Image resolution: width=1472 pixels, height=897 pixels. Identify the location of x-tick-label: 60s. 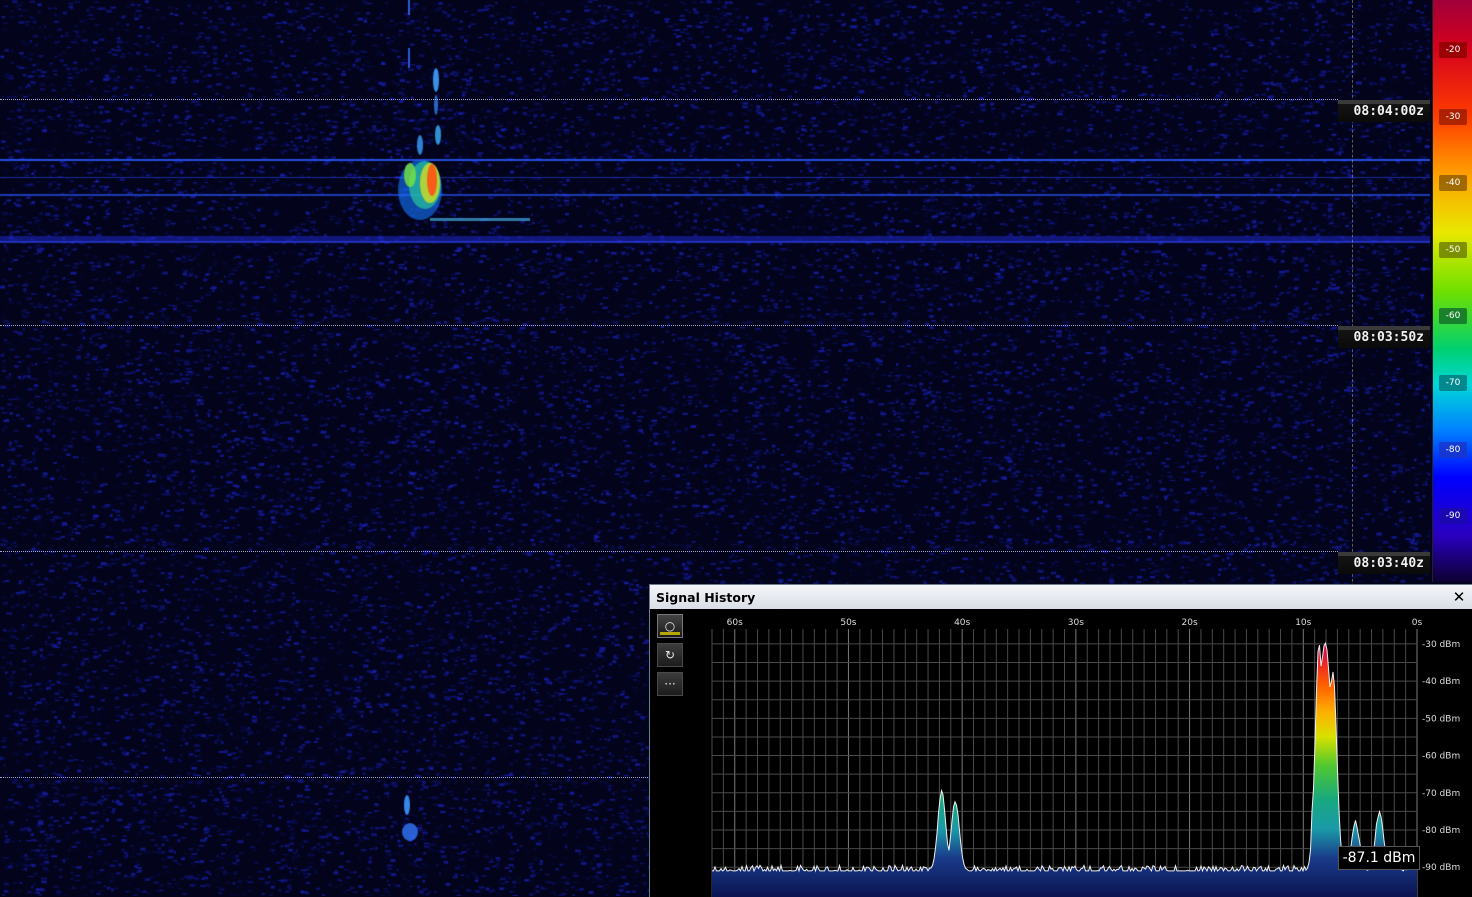
(735, 623).